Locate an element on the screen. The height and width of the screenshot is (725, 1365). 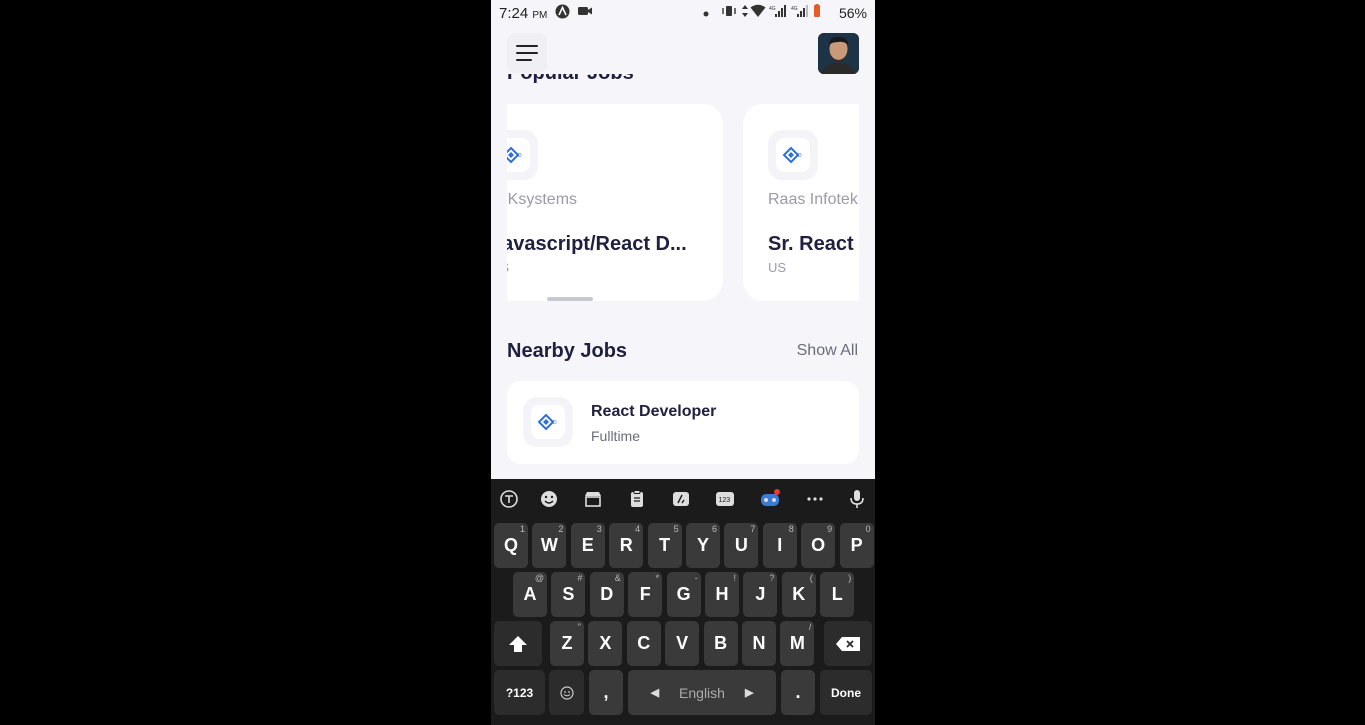
done-key: Done is located at coordinates (846, 692).